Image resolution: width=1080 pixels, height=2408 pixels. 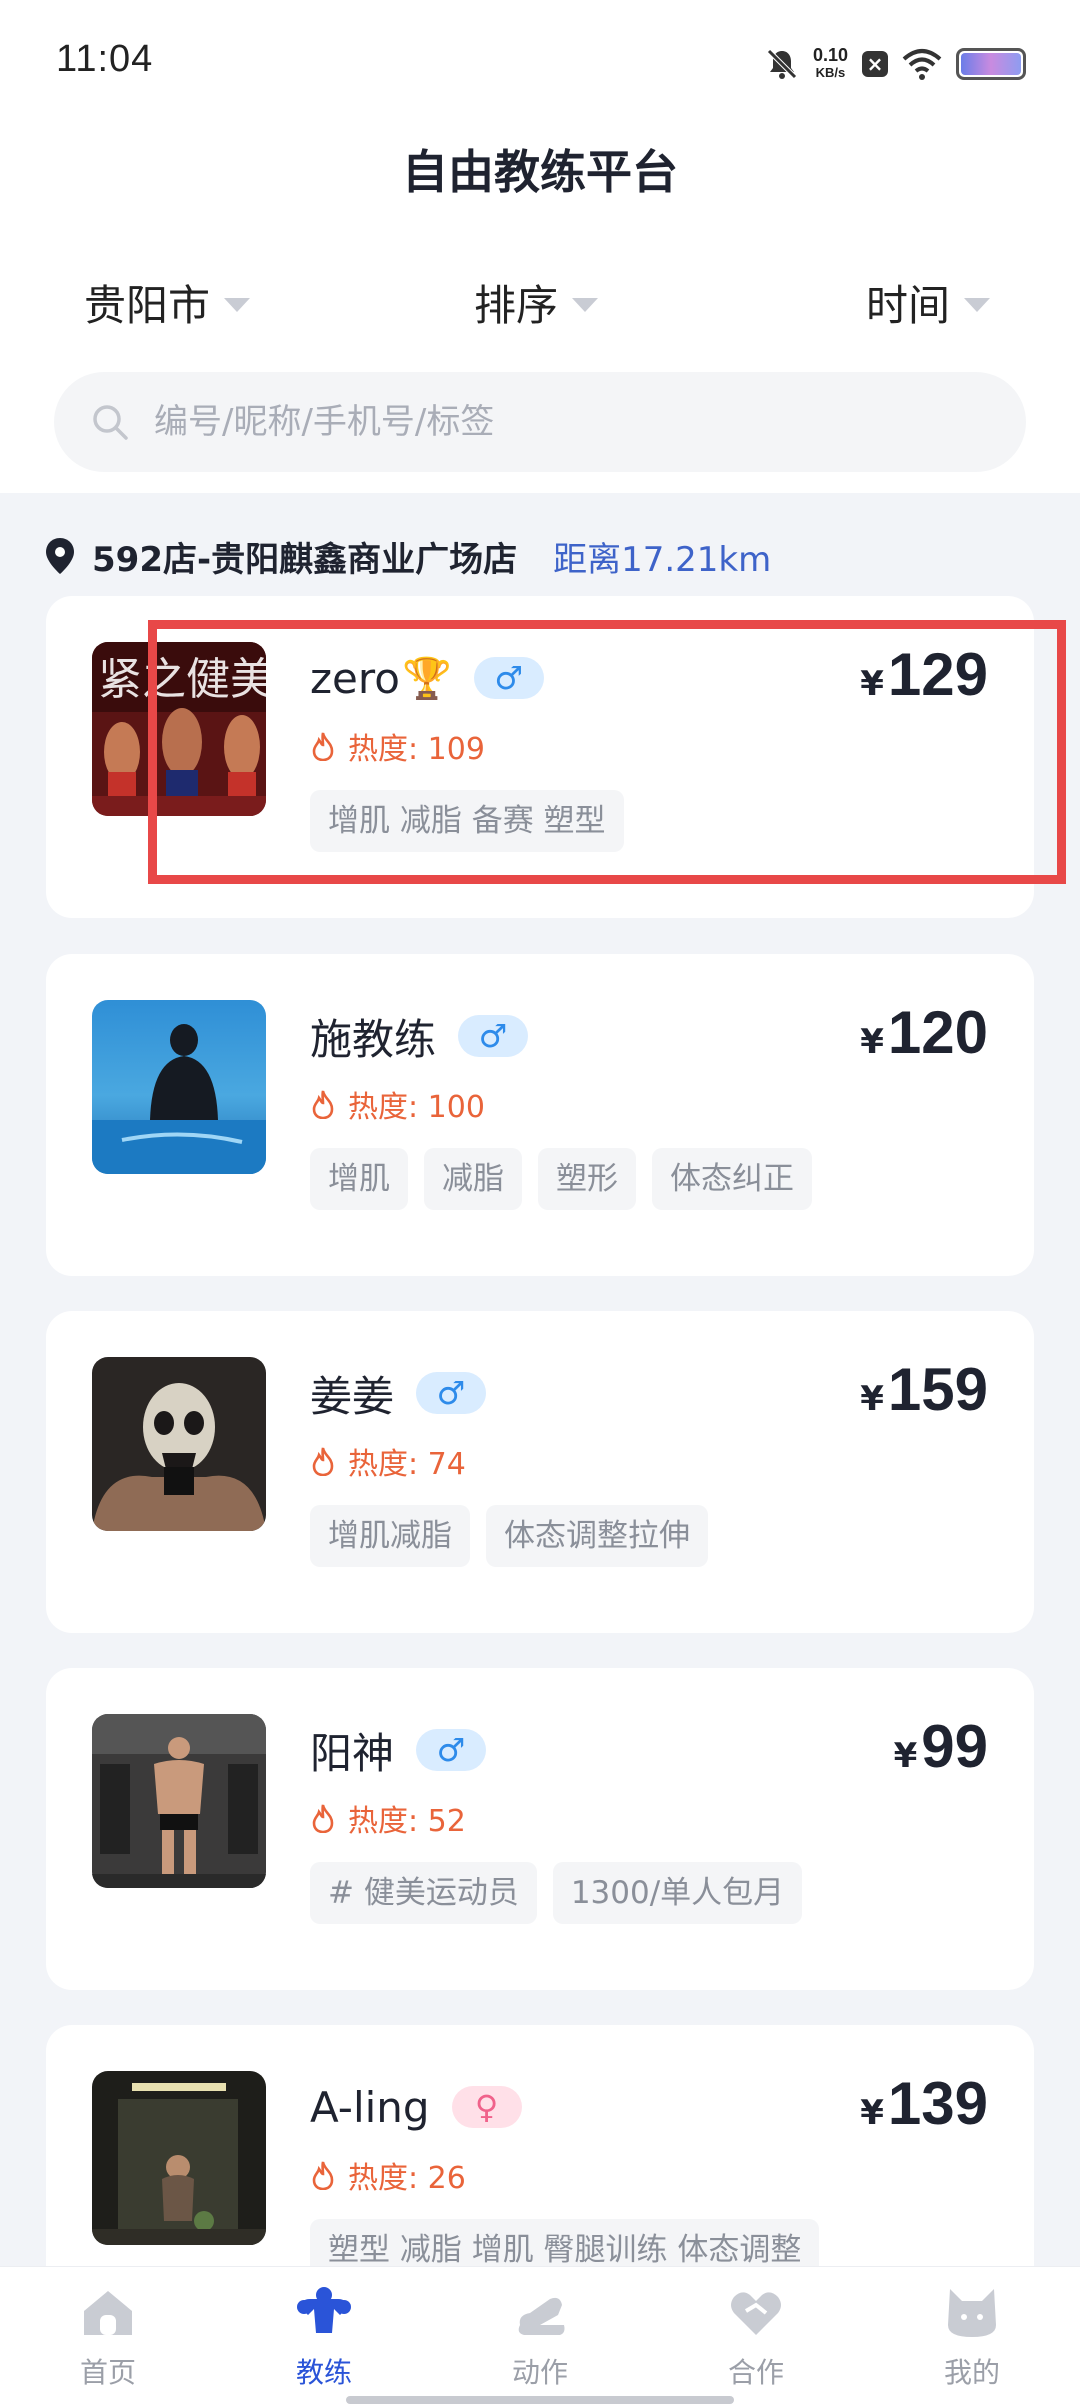 What do you see at coordinates (830, 55) in the screenshot?
I see `net-speed-value: 0.10` at bounding box center [830, 55].